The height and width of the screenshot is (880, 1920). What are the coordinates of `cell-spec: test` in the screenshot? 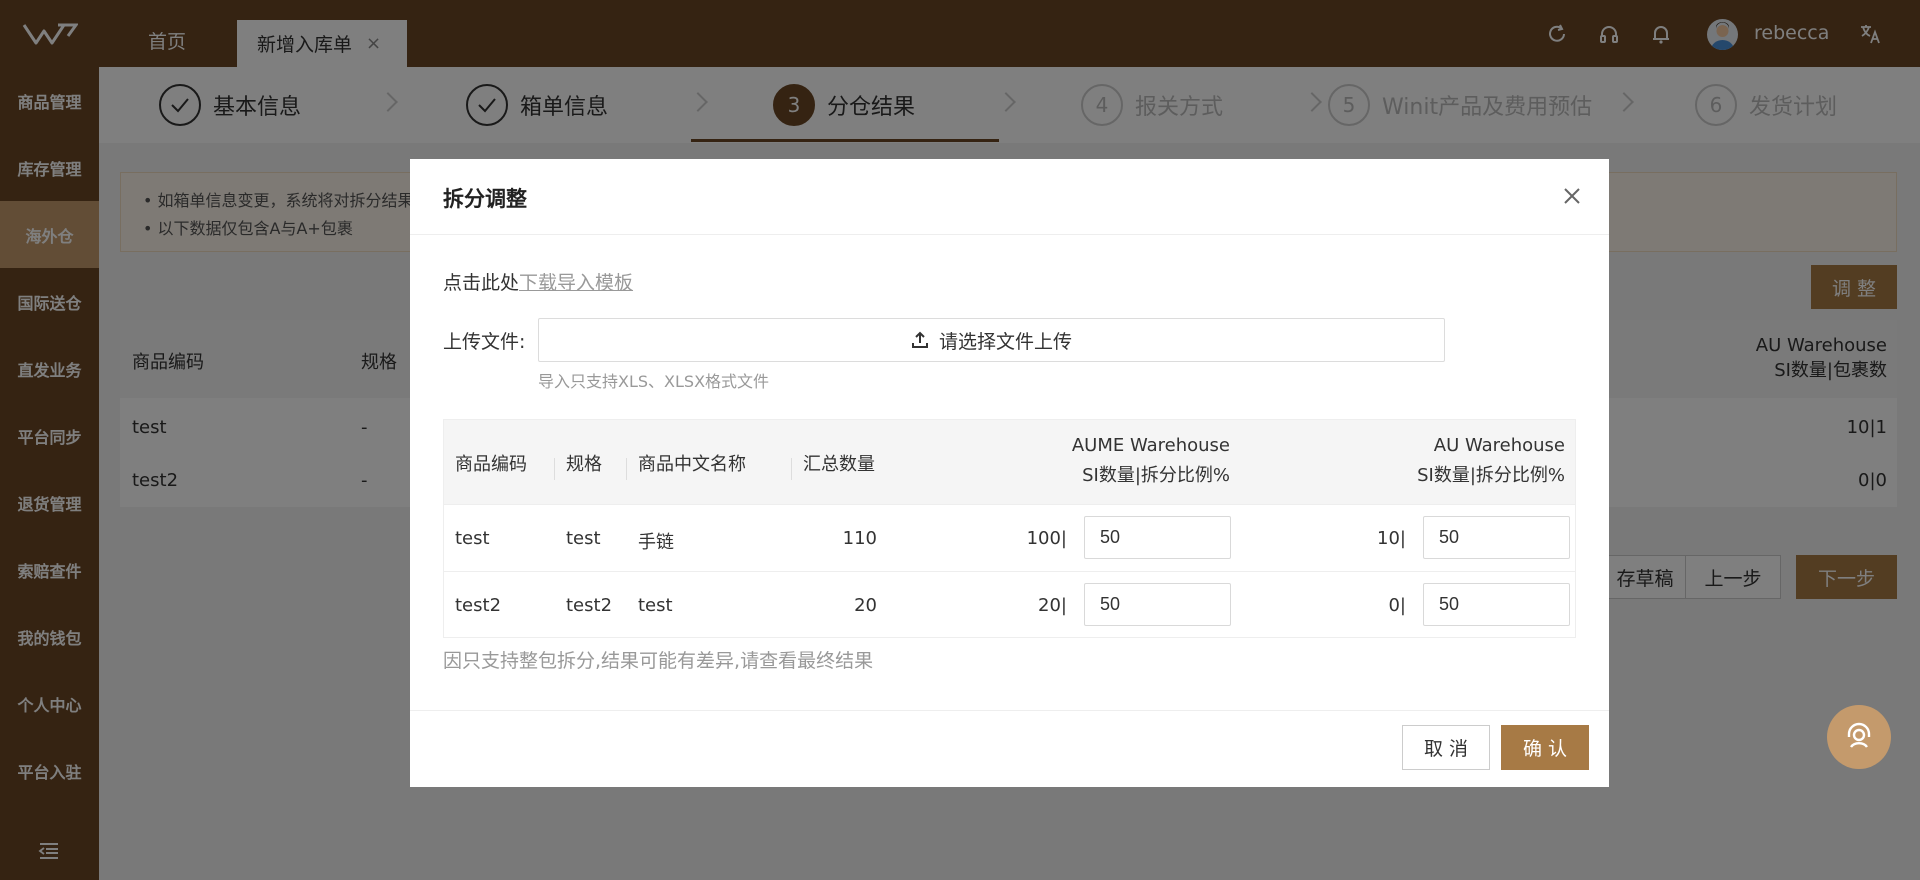 It's located at (583, 538).